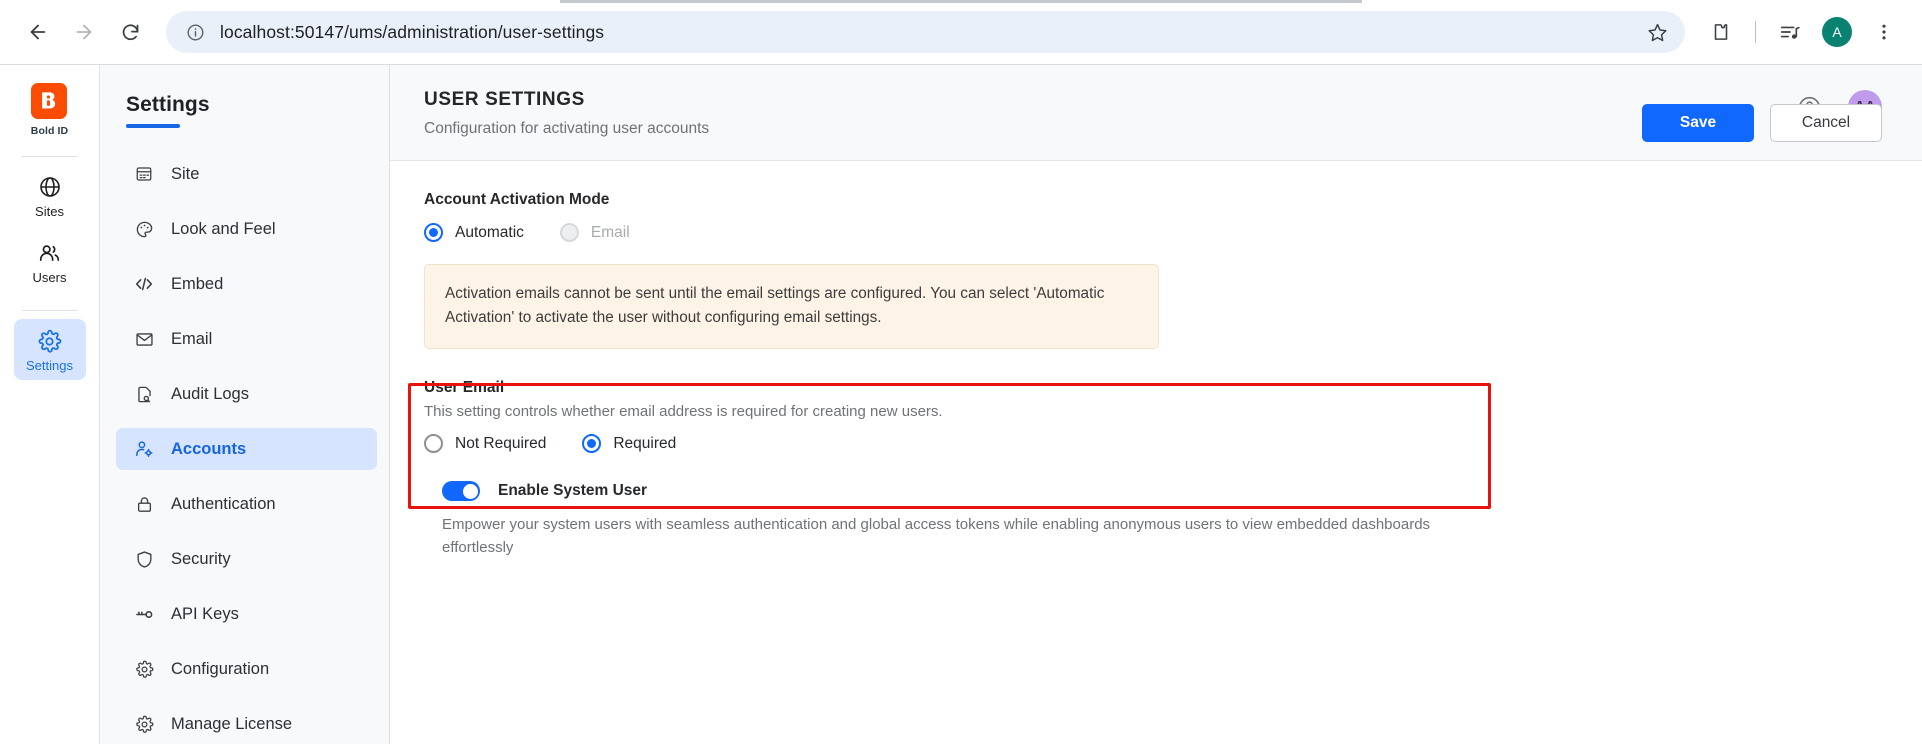  What do you see at coordinates (232, 723) in the screenshot?
I see `sidebar-label-manage-license: Manage License` at bounding box center [232, 723].